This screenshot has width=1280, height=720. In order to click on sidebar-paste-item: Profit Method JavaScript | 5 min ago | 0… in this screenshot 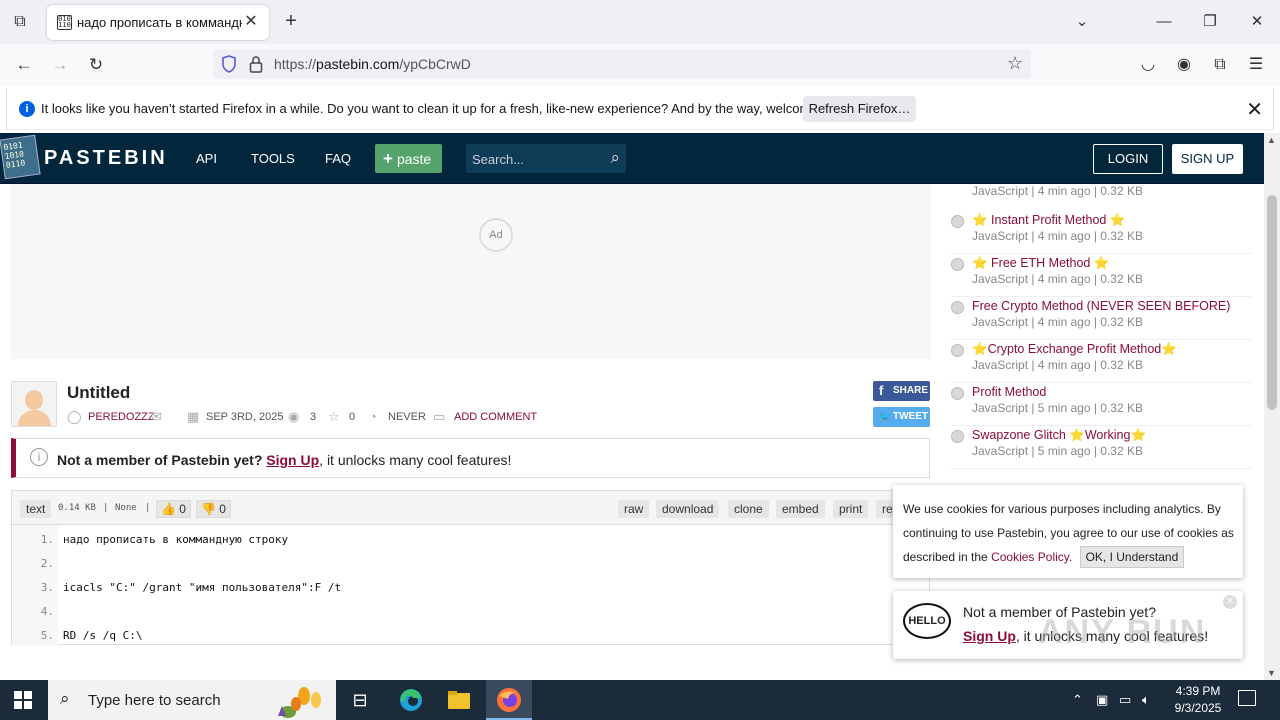, I will do `click(1101, 404)`.